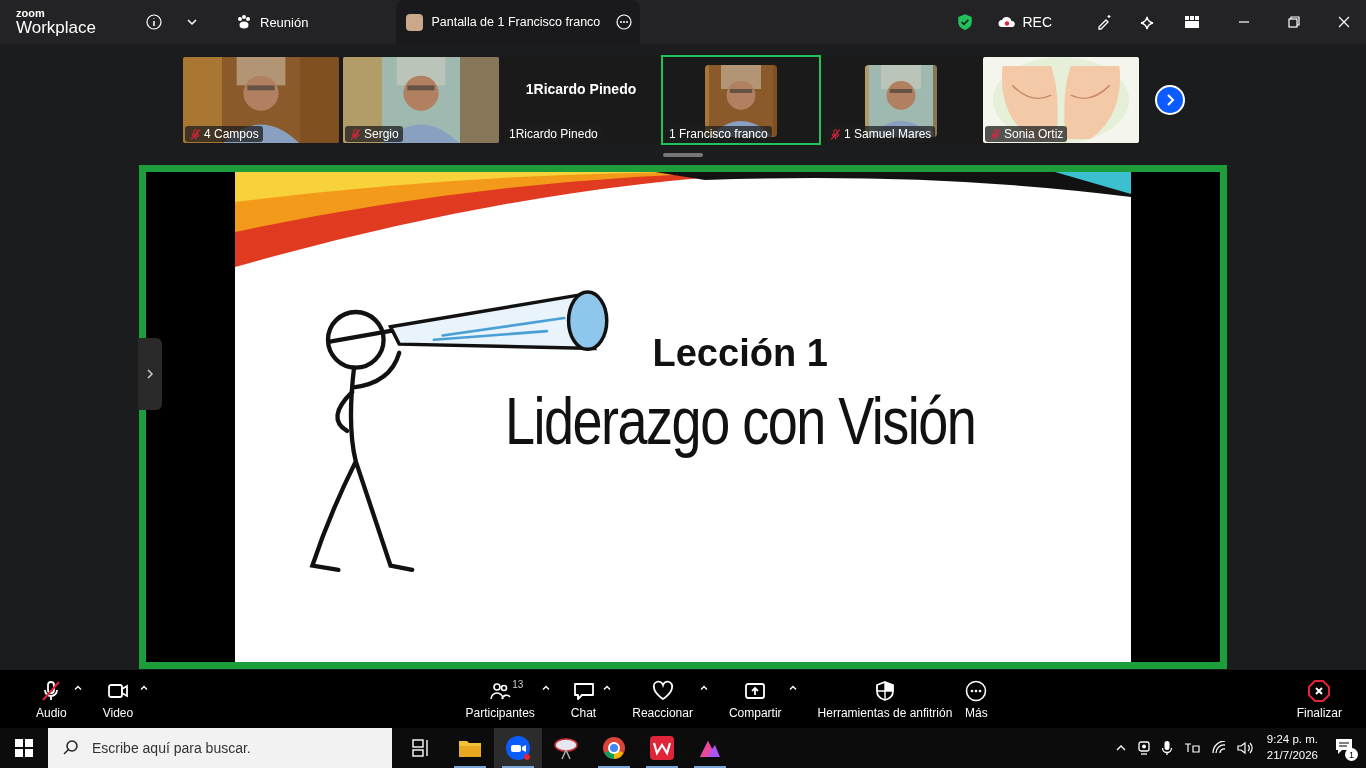 This screenshot has height=768, width=1366. I want to click on participant-name: Sonia Ortiz, so click(1034, 134).